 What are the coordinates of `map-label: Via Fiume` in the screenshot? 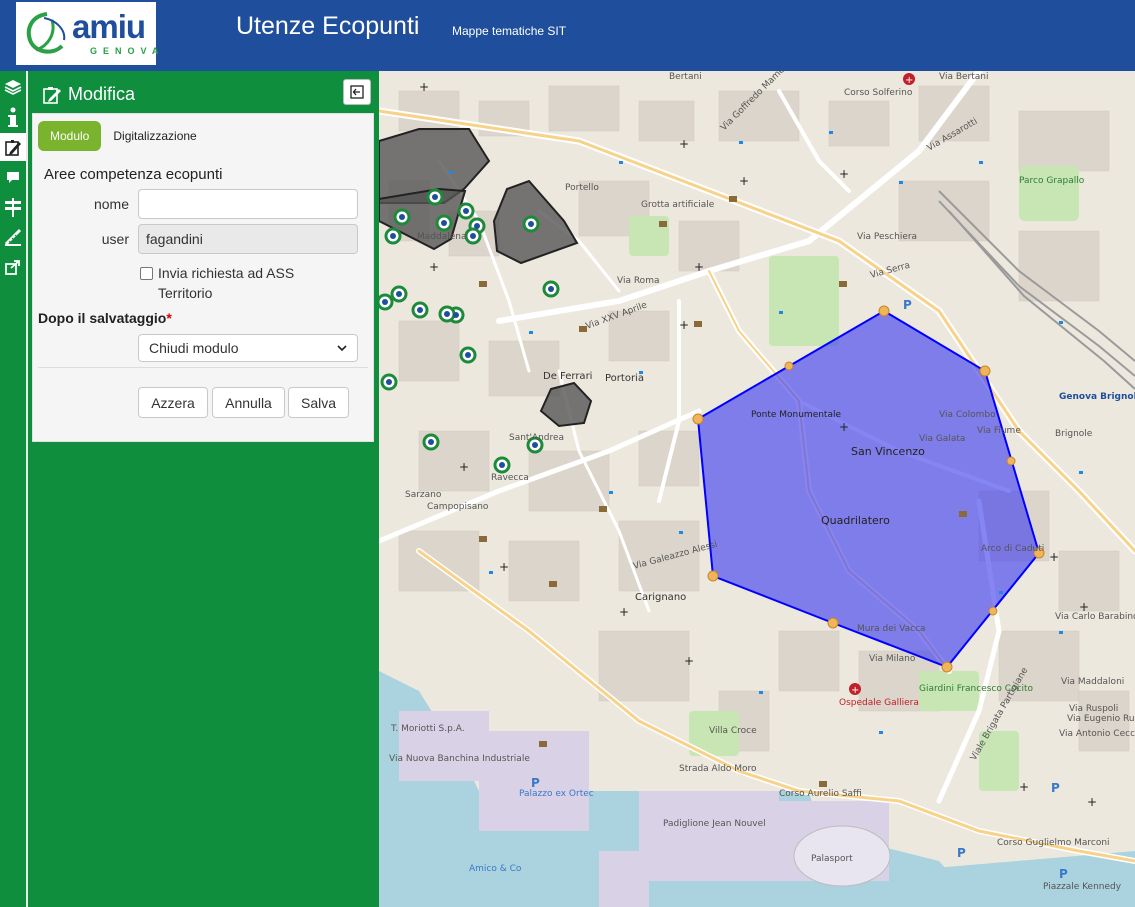 It's located at (999, 431).